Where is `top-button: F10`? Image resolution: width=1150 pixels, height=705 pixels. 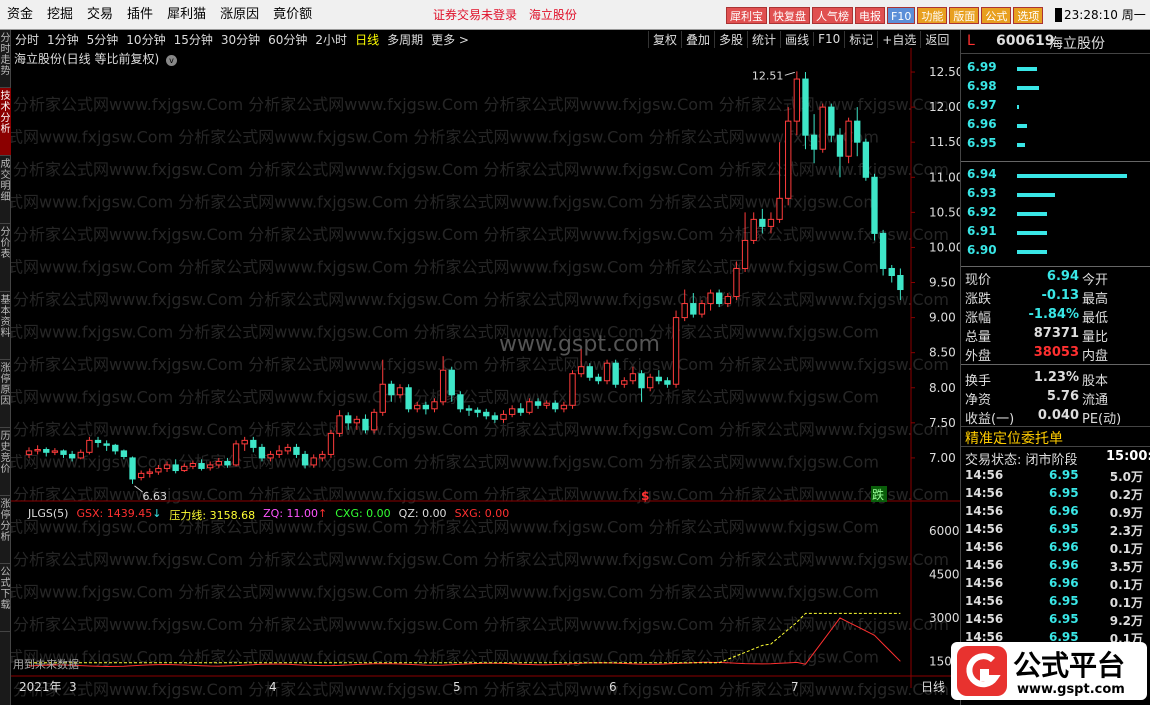
top-button: F10 is located at coordinates (901, 15).